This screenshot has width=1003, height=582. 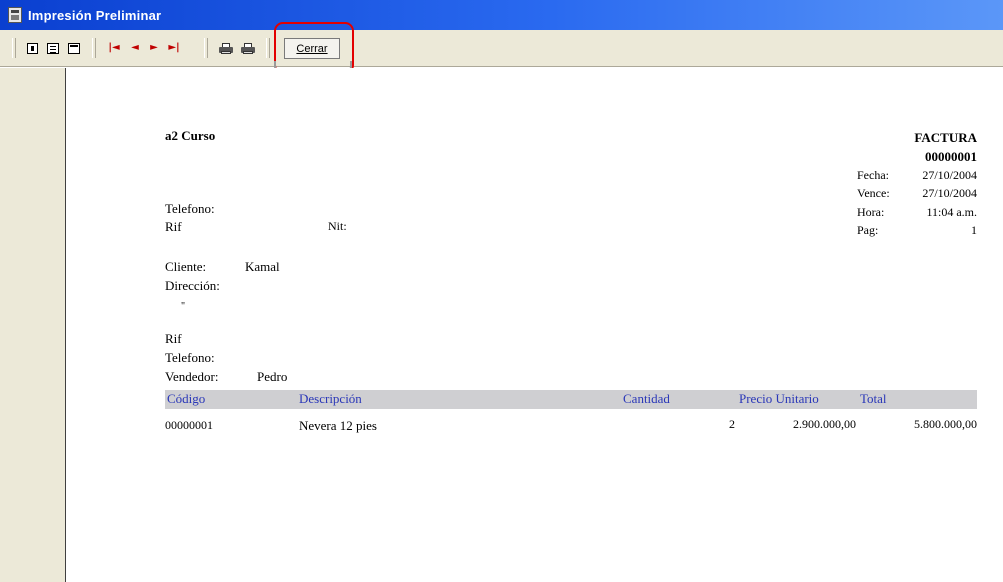 What do you see at coordinates (949, 193) in the screenshot?
I see `vence-value: 27/10/2004` at bounding box center [949, 193].